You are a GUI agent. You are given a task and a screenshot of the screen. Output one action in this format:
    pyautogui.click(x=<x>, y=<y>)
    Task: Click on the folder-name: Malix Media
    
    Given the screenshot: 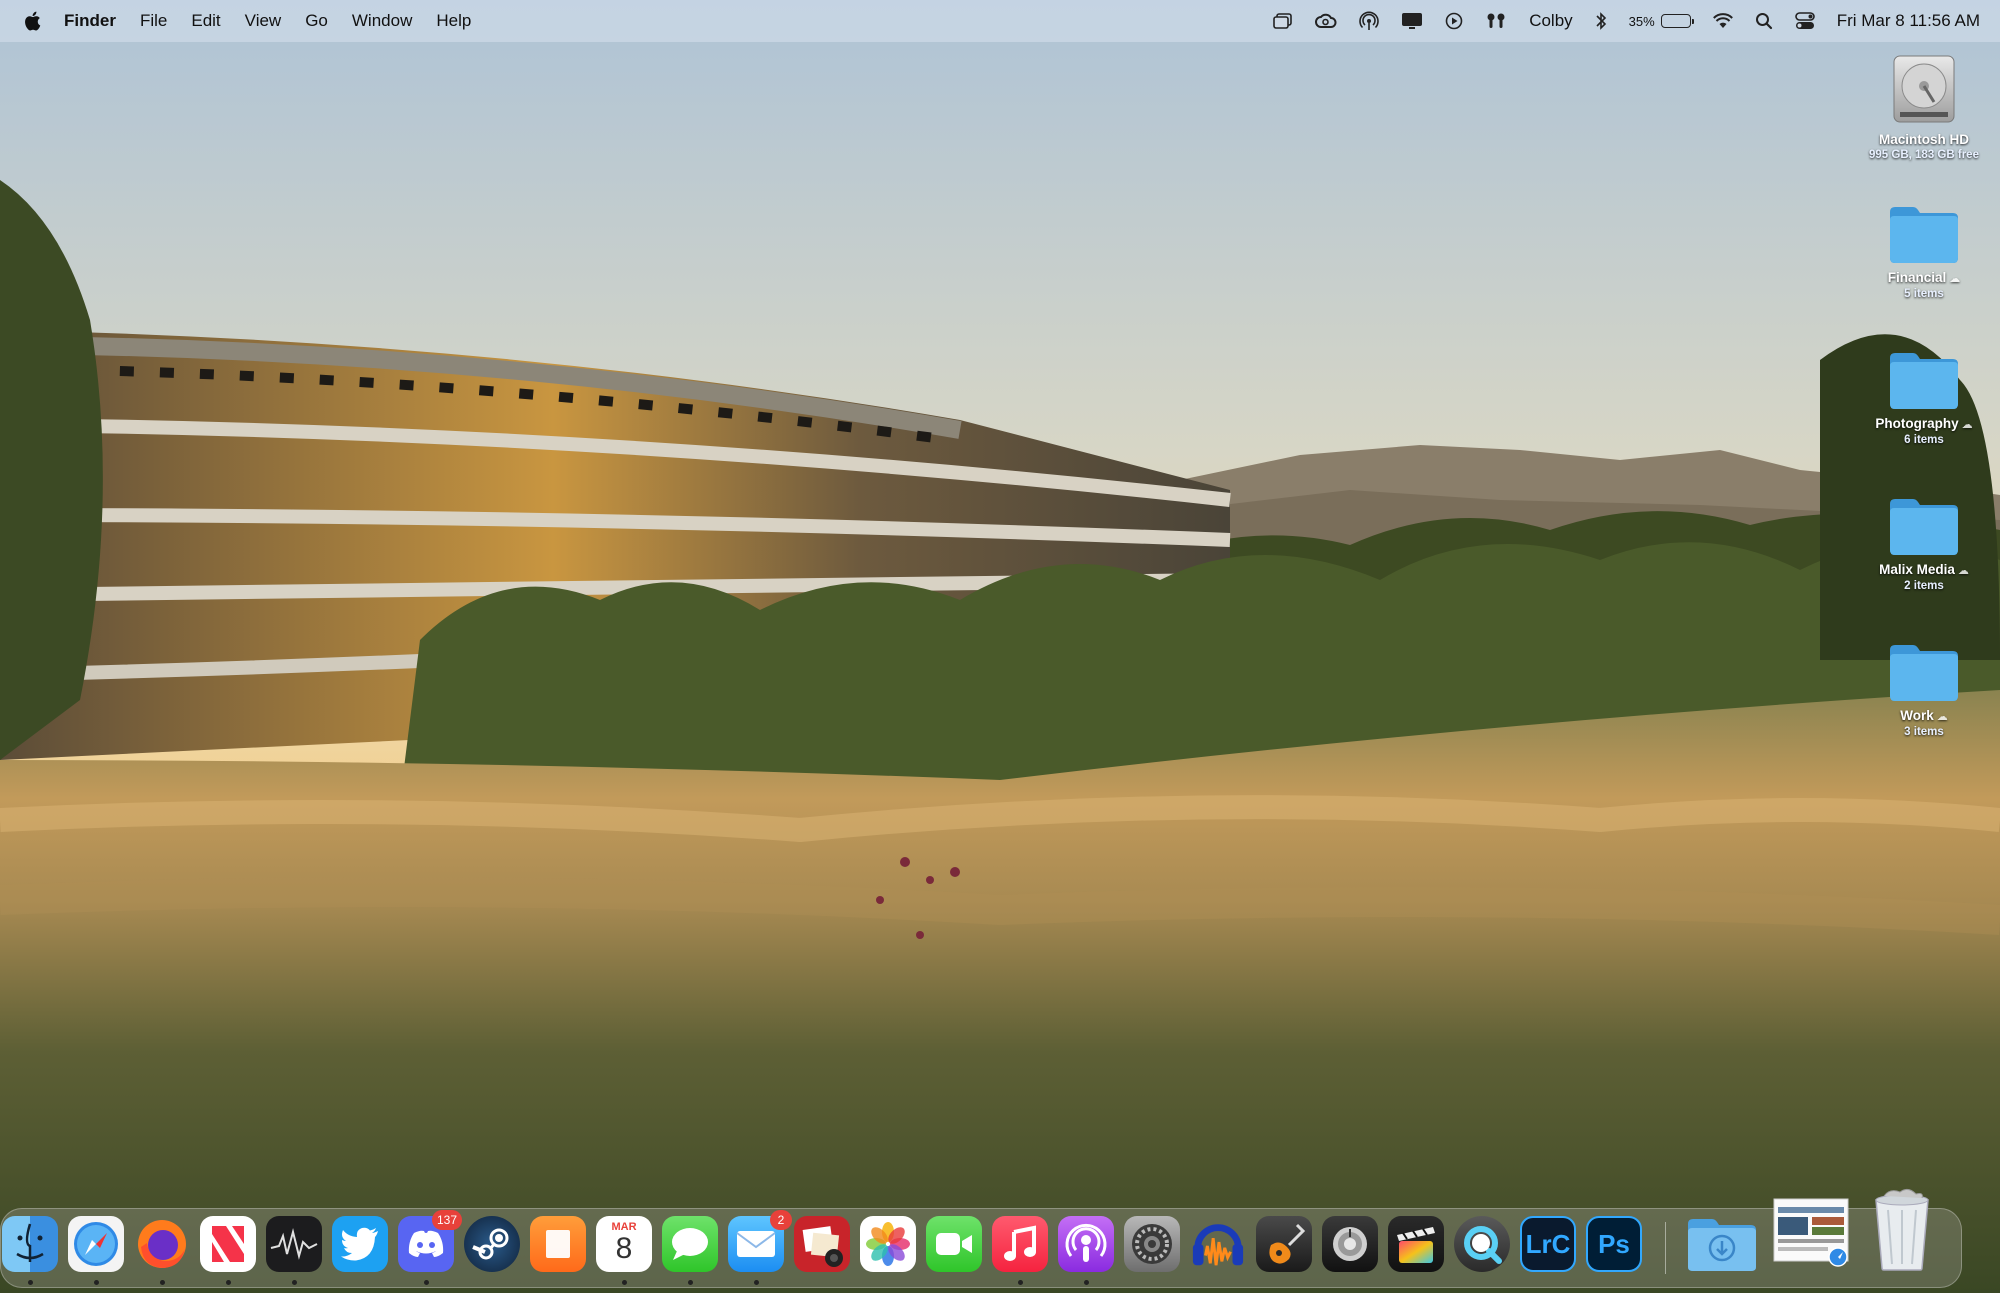 What is the action you would take?
    pyautogui.click(x=1917, y=569)
    